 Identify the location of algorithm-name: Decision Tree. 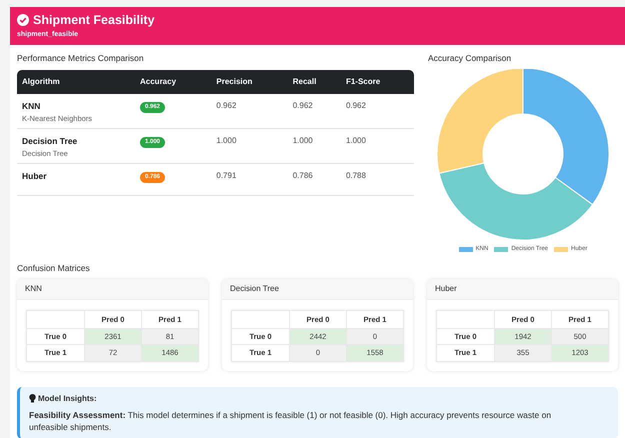
(50, 141).